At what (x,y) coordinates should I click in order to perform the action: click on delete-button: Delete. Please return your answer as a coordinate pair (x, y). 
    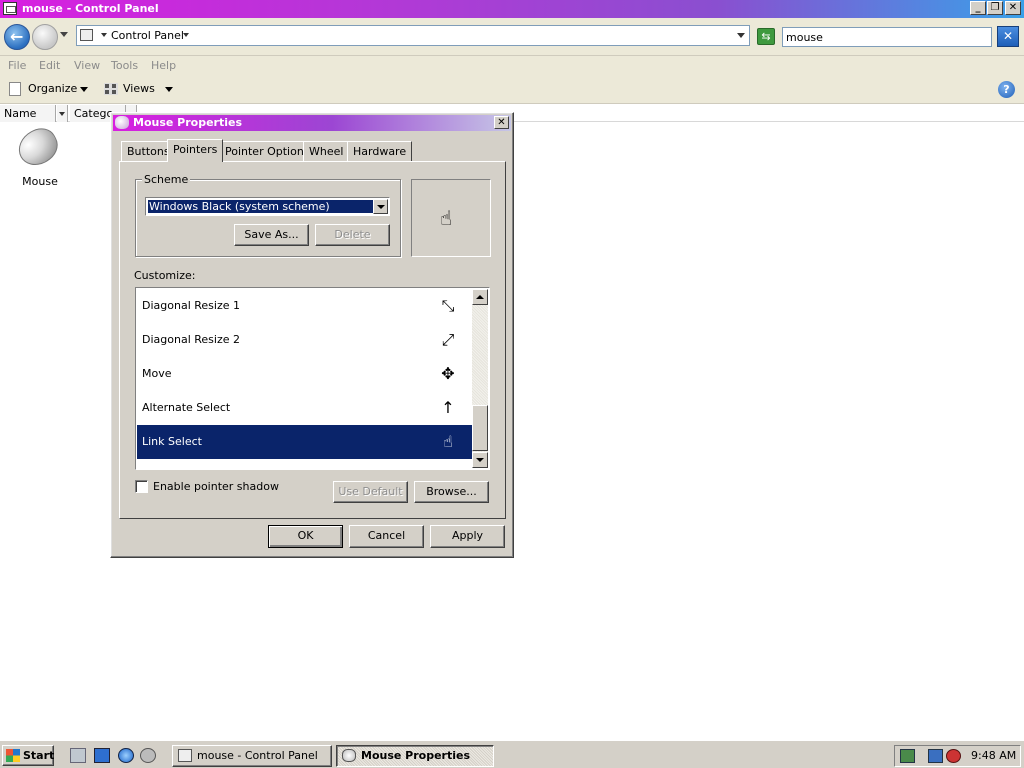
    Looking at the image, I should click on (352, 235).